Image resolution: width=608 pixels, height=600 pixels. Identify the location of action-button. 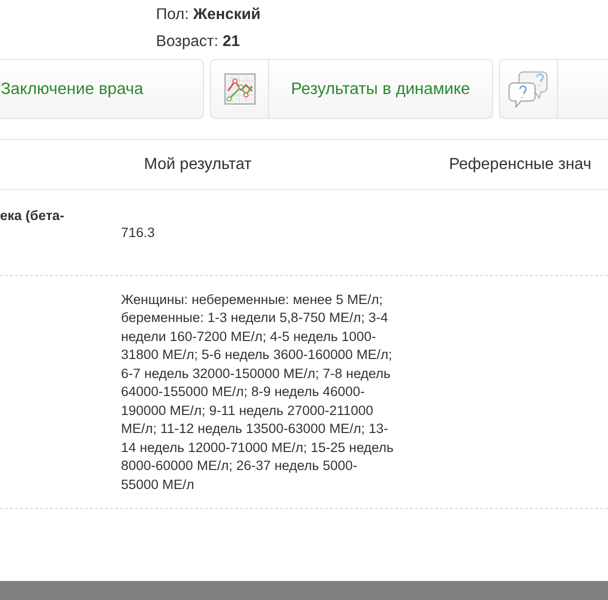
(553, 89).